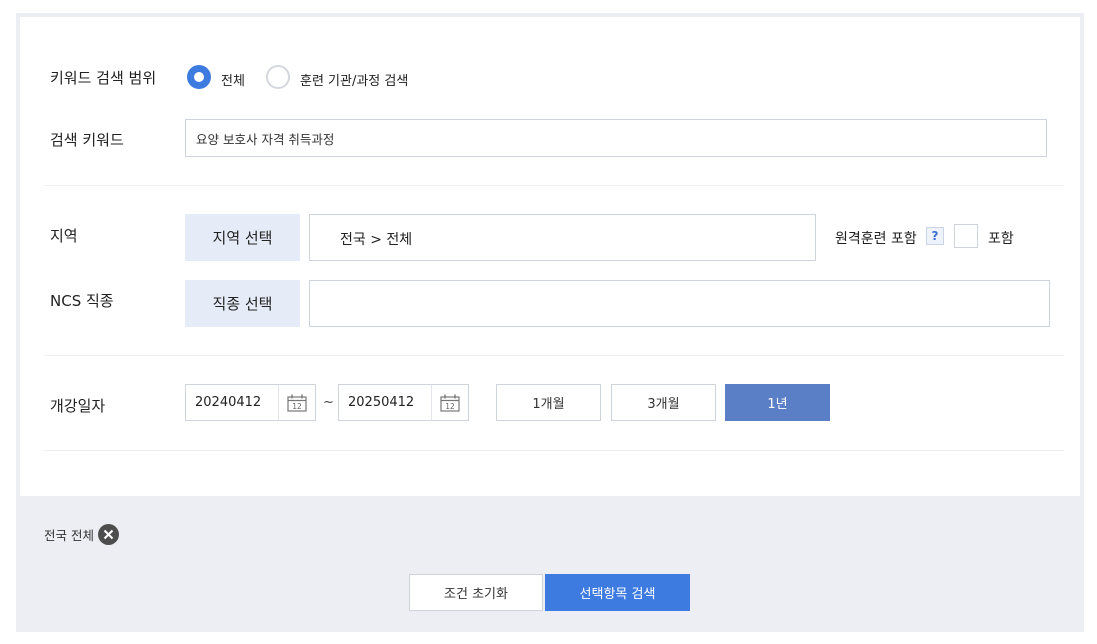 The height and width of the screenshot is (644, 1097). I want to click on region-value-field: 전국 > 전체, so click(562, 237).